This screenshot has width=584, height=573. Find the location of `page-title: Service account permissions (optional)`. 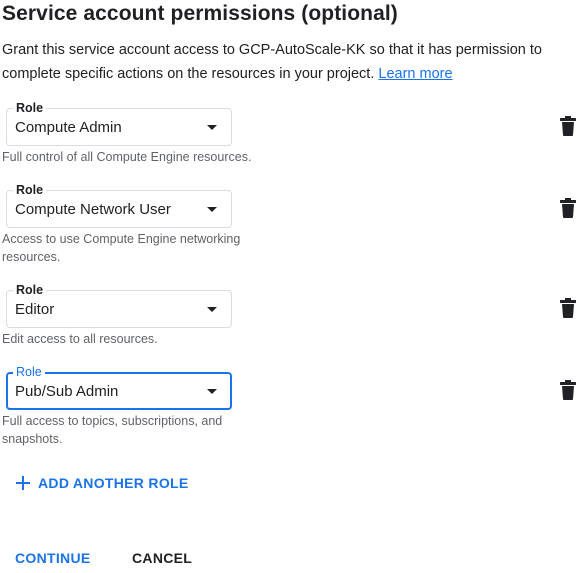

page-title: Service account permissions (optional) is located at coordinates (200, 13).